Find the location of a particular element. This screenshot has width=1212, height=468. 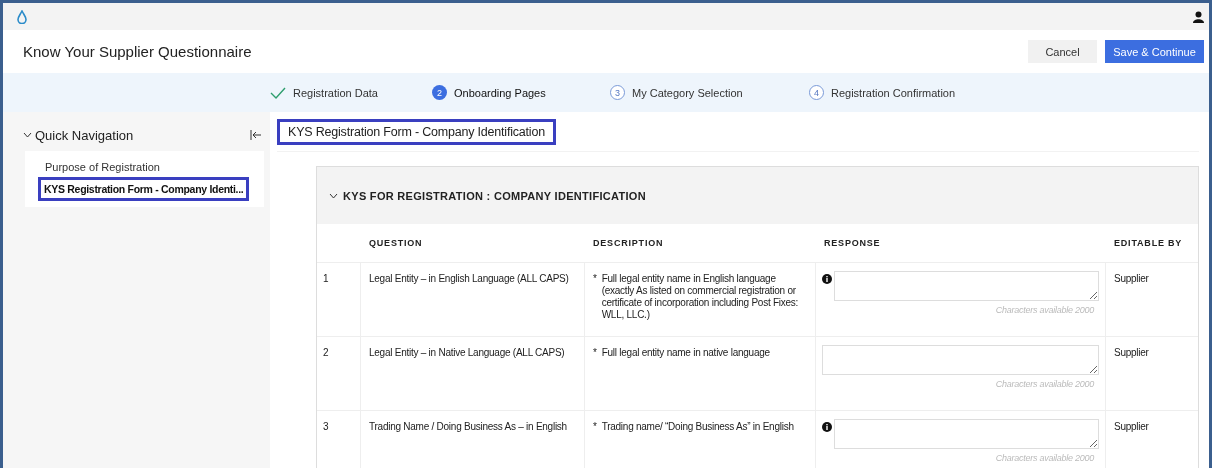

step-label: Registration Confirmation is located at coordinates (893, 92).